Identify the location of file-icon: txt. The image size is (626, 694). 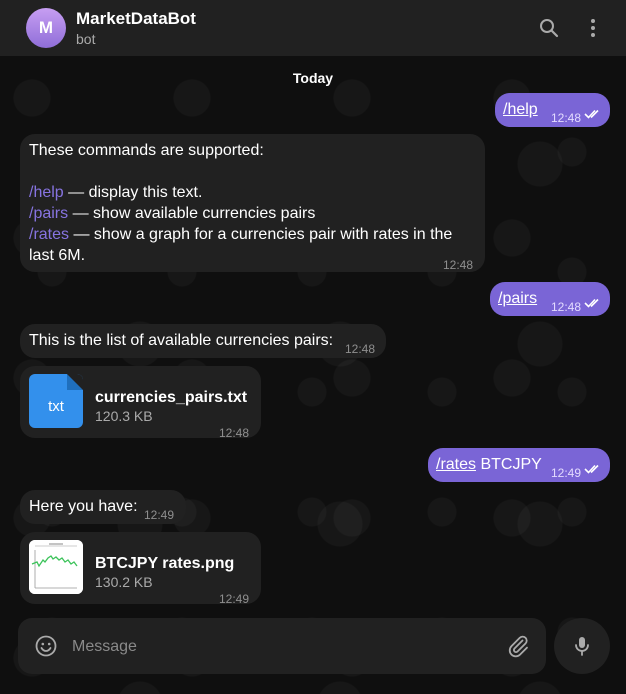
(56, 401).